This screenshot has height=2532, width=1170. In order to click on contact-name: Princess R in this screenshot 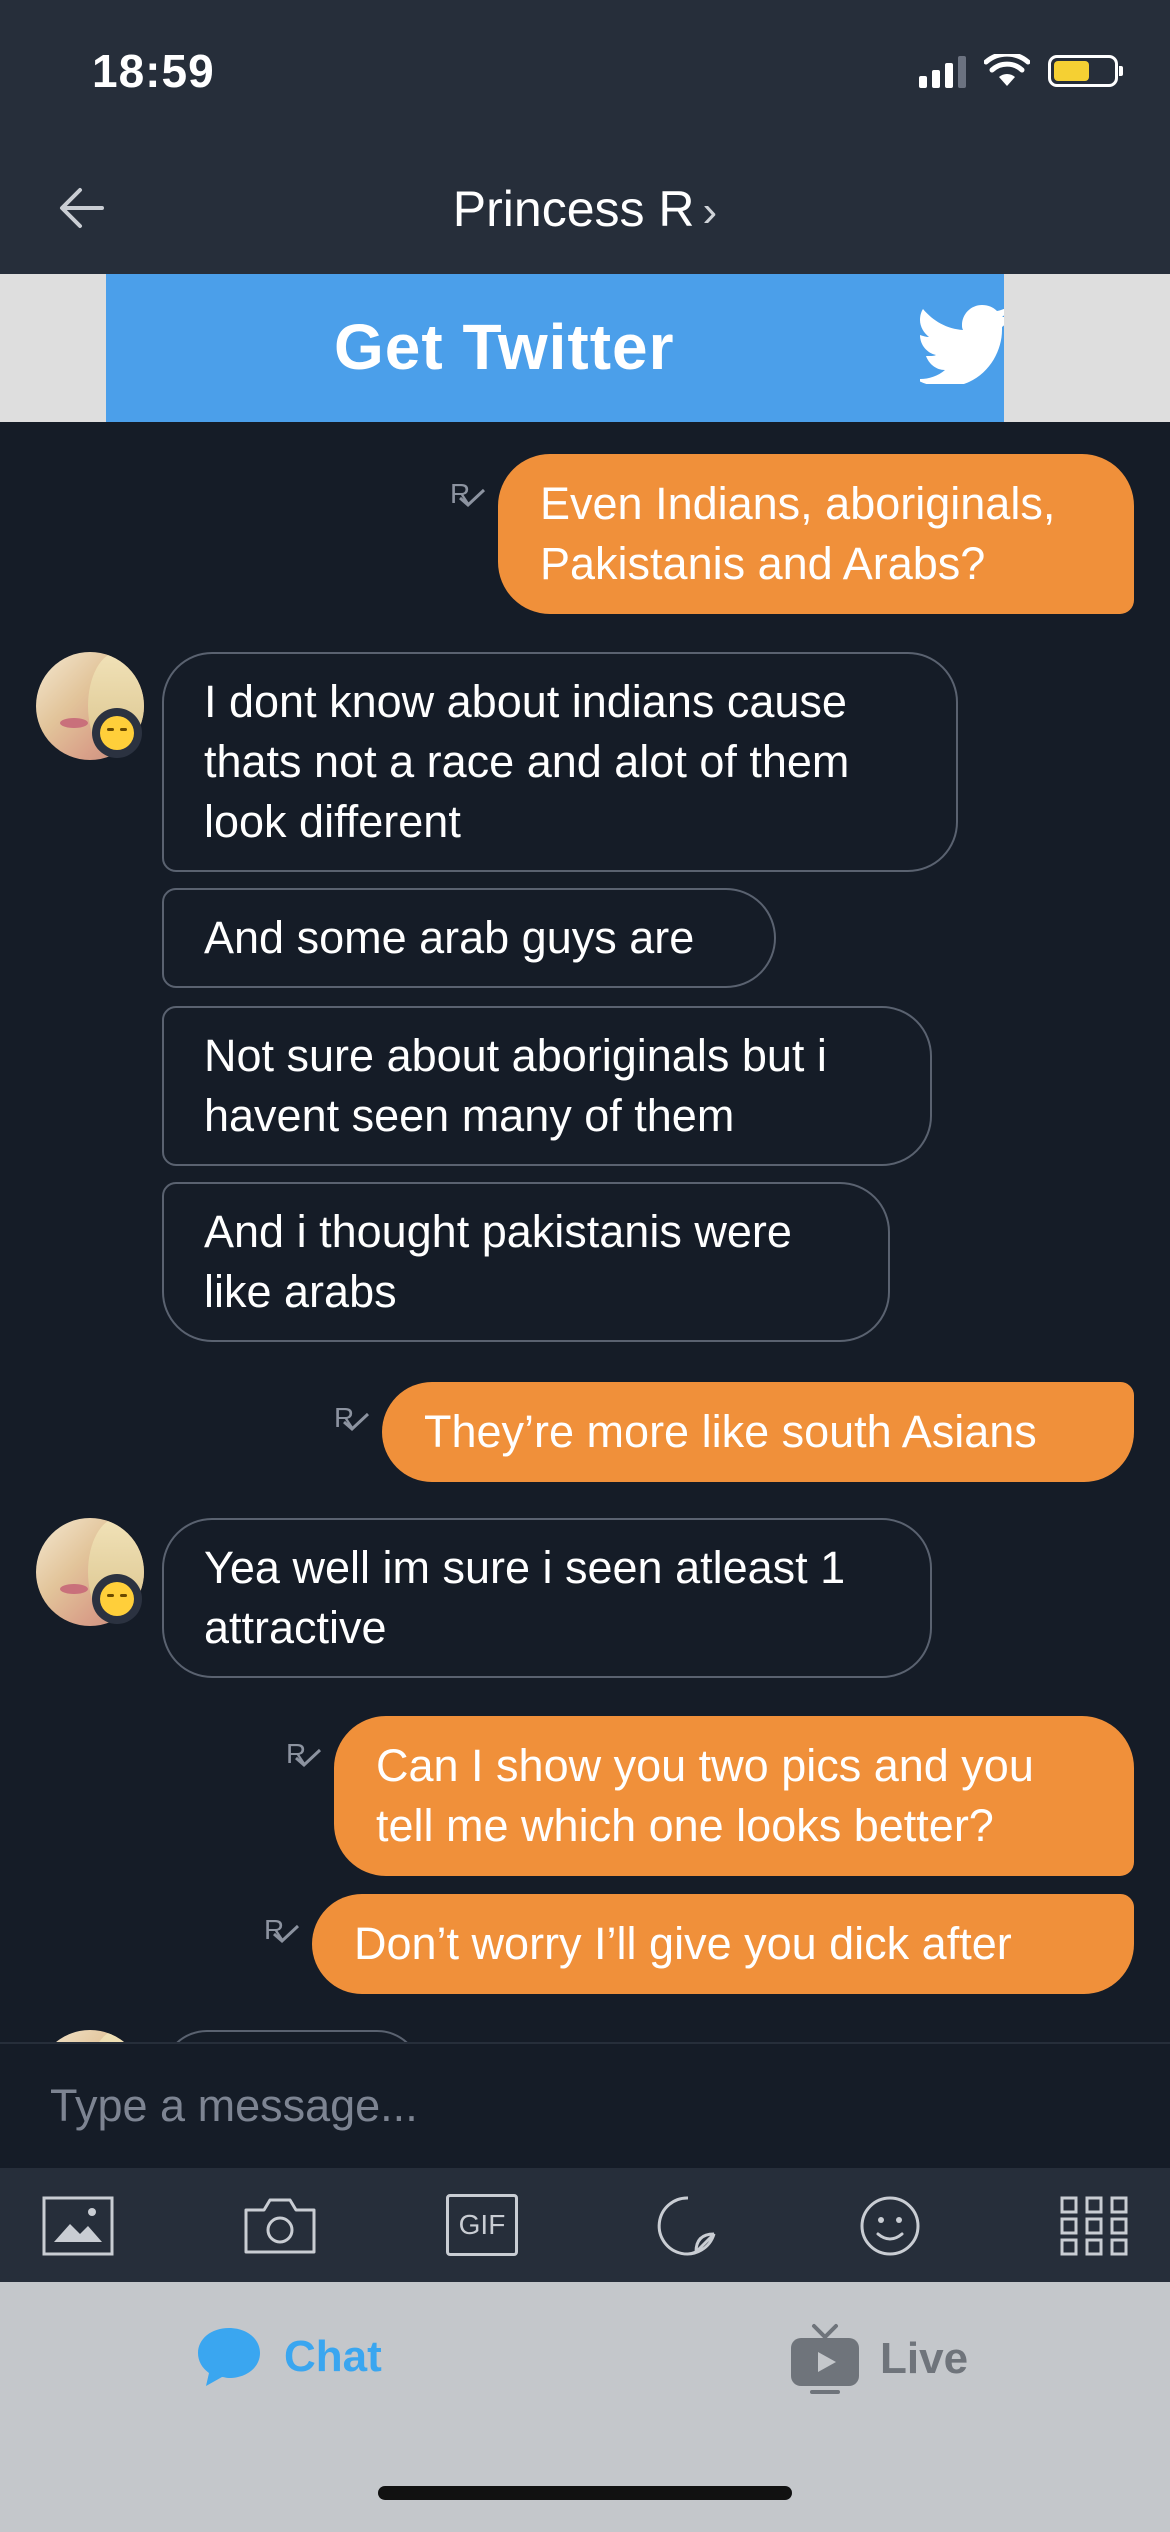, I will do `click(573, 209)`.